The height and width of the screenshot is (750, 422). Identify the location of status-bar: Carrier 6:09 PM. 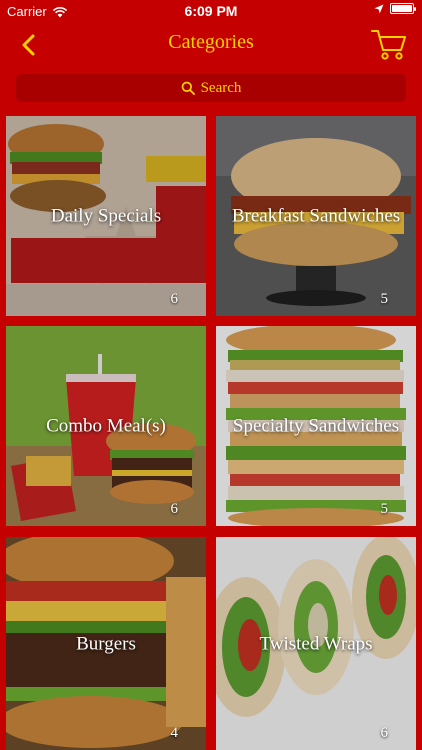
(211, 11).